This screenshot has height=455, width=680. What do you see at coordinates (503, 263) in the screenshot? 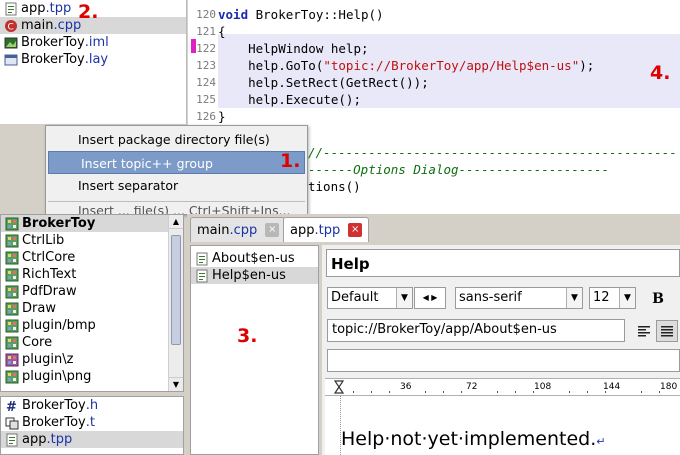
I see `topic-title-field: Help` at bounding box center [503, 263].